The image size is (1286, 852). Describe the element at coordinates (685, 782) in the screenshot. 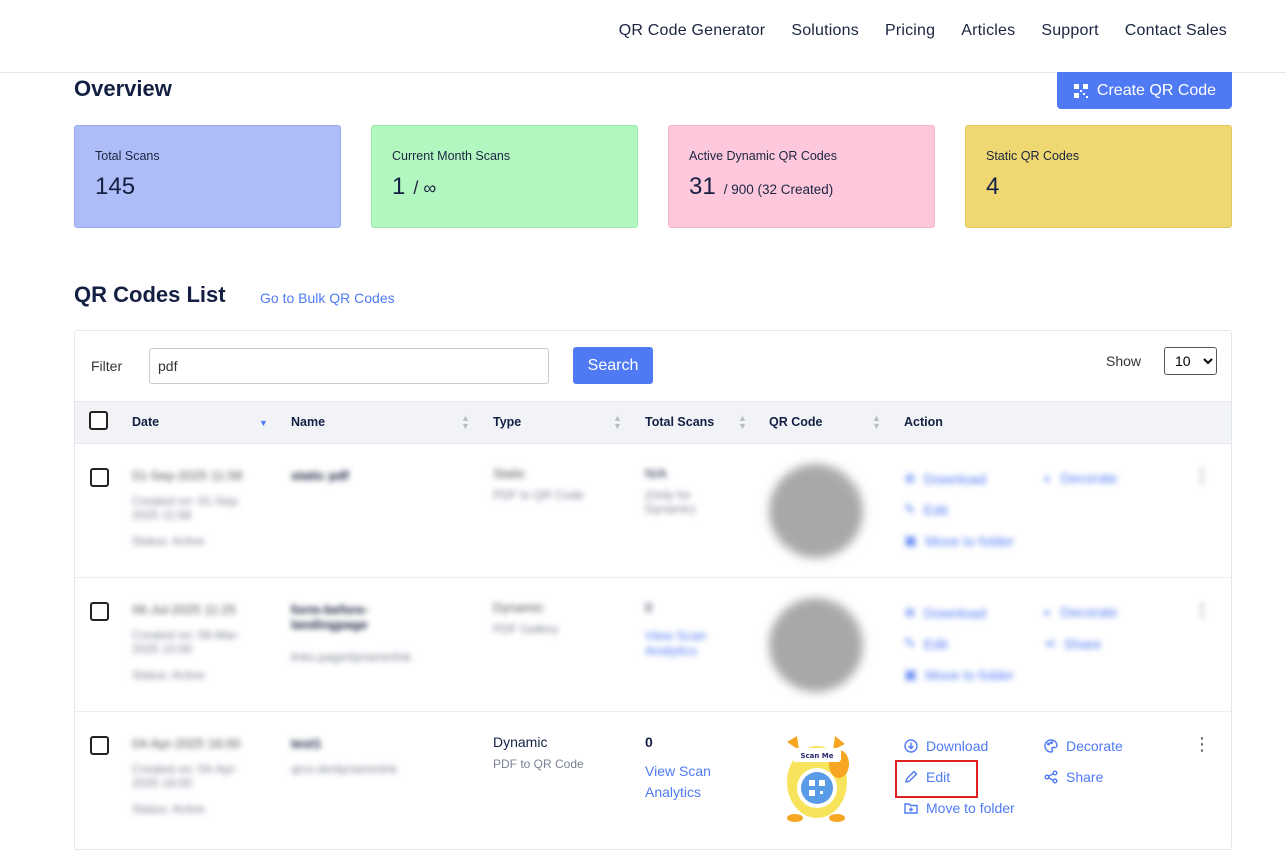

I see `view-scan-analytics-link: View Scan Analytics` at that location.